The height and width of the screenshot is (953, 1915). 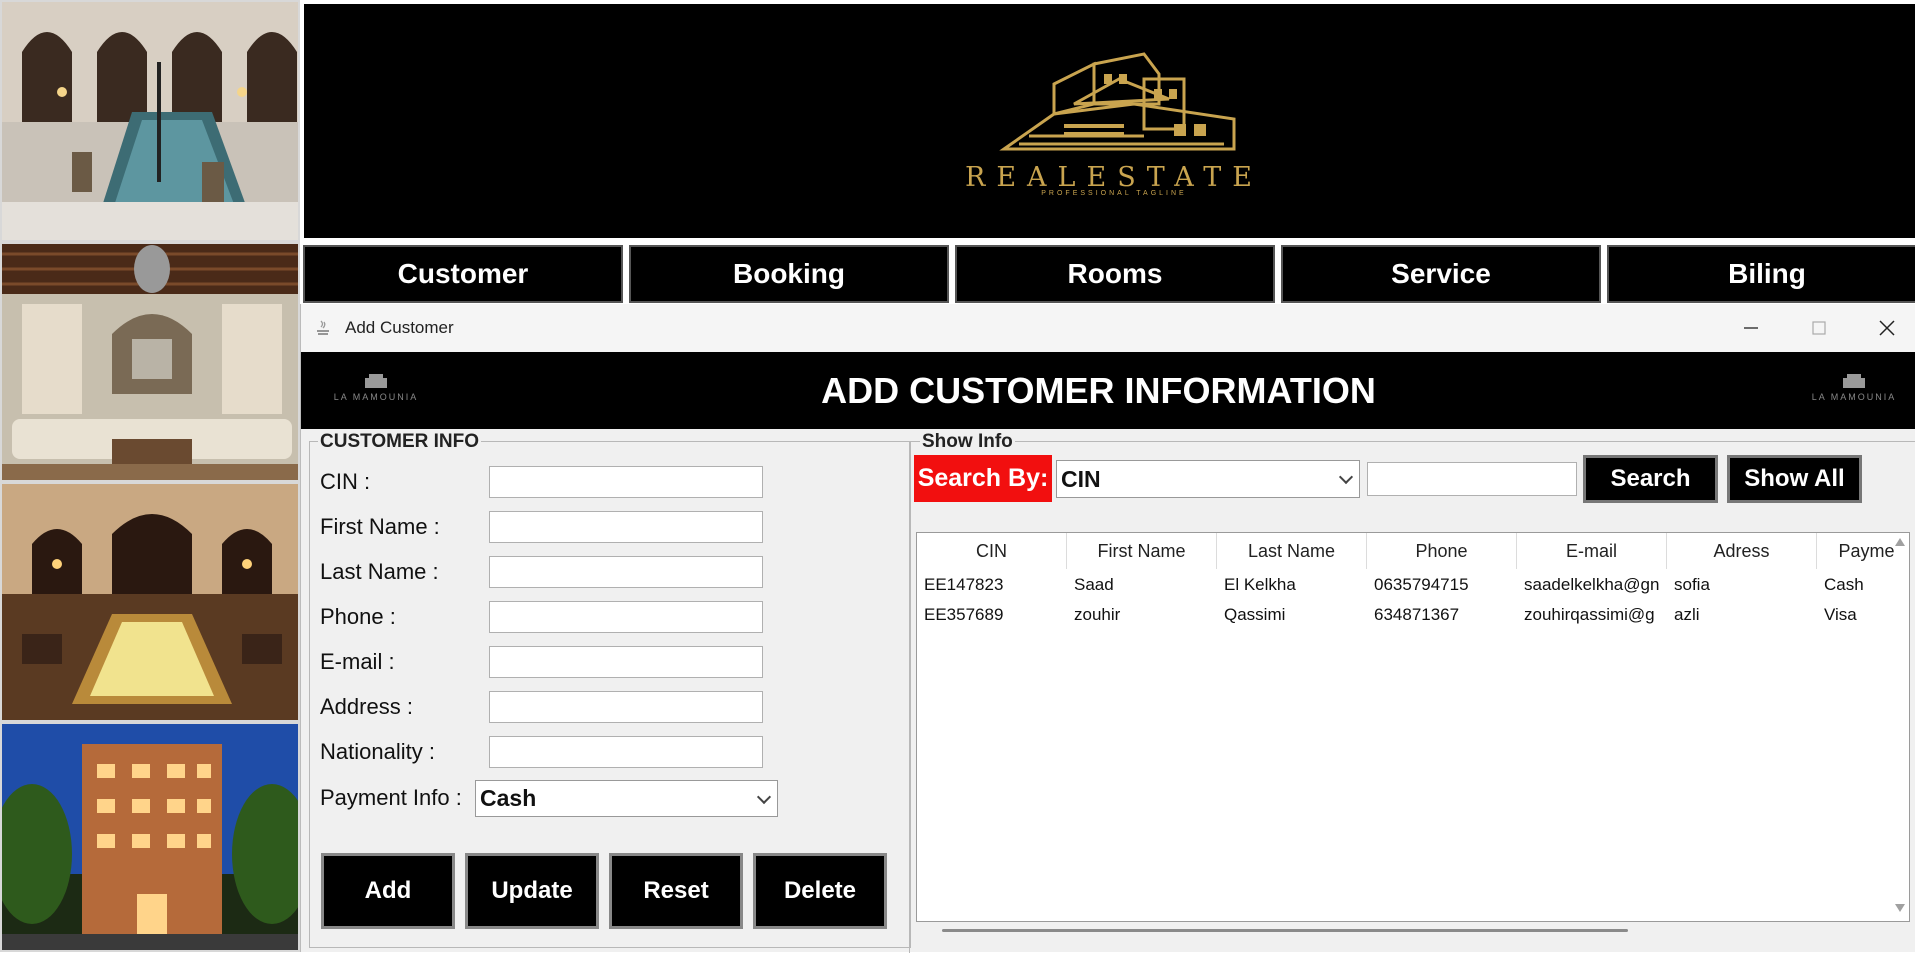 What do you see at coordinates (626, 707) in the screenshot?
I see `address-input` at bounding box center [626, 707].